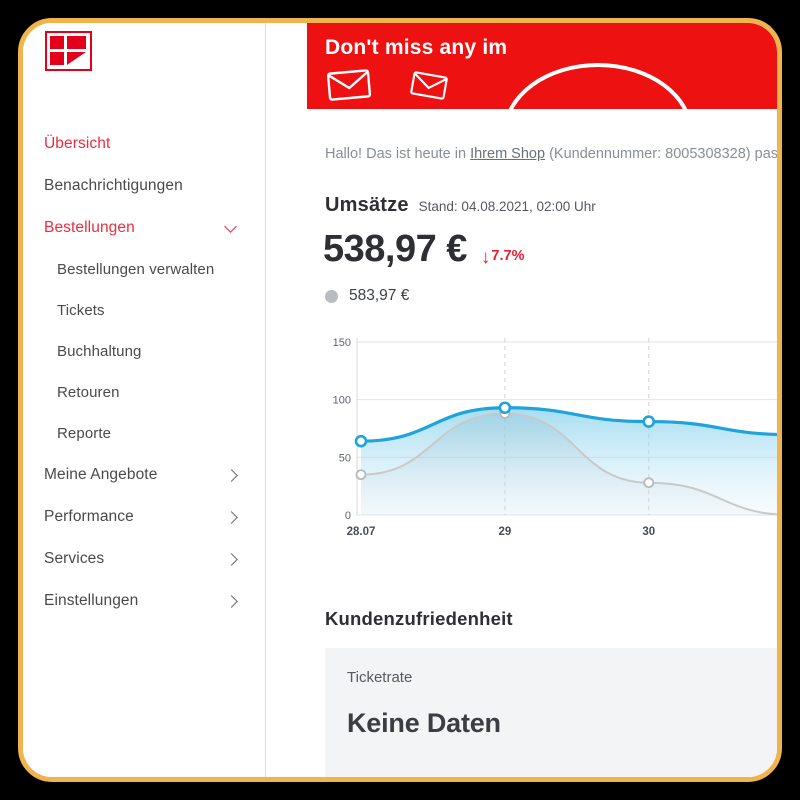  I want to click on revenue-header: Umsätze Stand: 04.08.2021, 02:00 Uhr, so click(460, 205).